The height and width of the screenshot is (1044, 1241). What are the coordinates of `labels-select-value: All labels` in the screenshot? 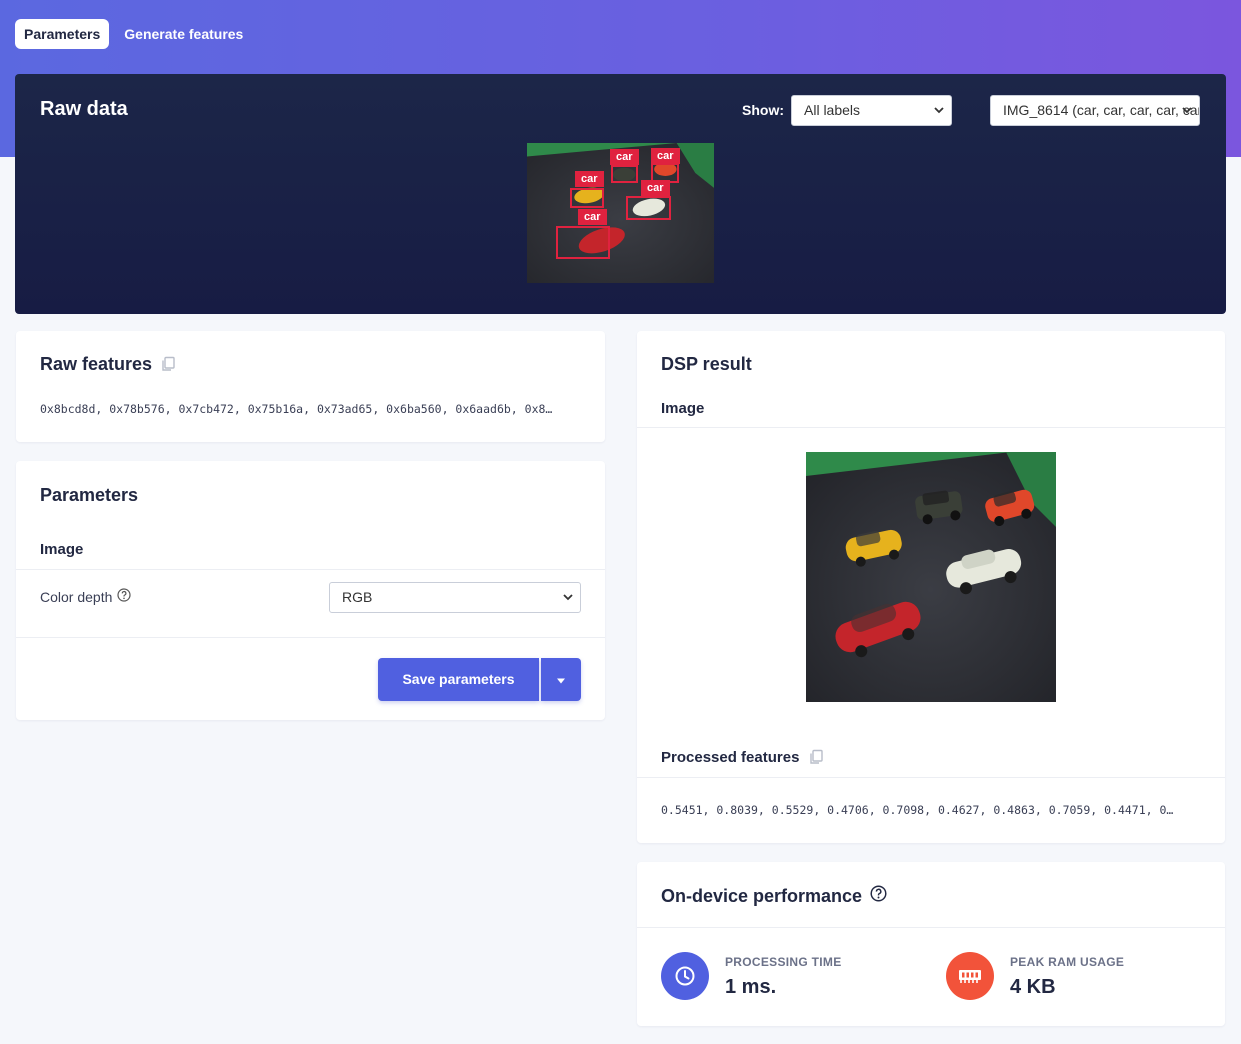 It's located at (832, 110).